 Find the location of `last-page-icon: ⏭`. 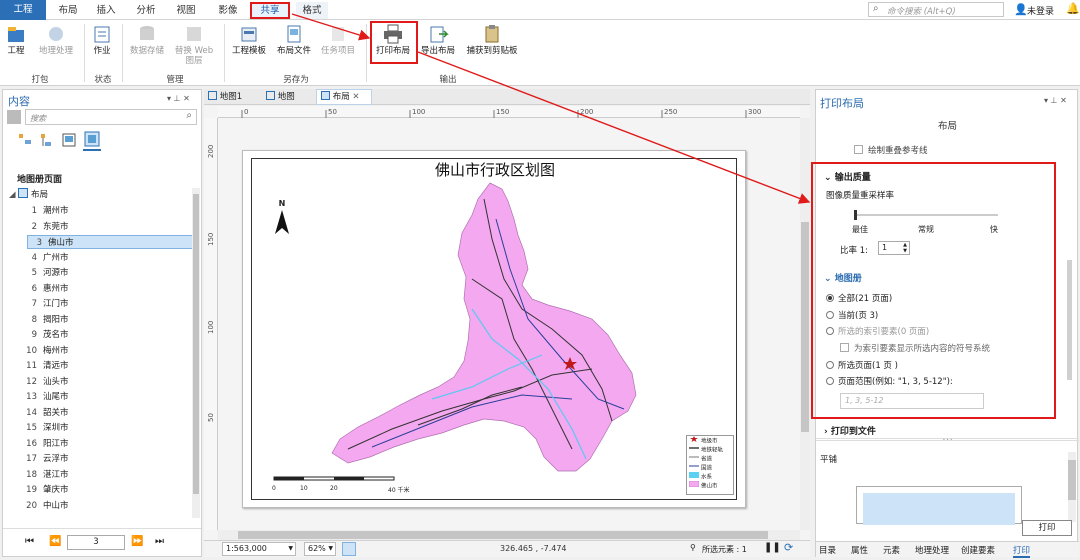

last-page-icon: ⏭ is located at coordinates (159, 541).